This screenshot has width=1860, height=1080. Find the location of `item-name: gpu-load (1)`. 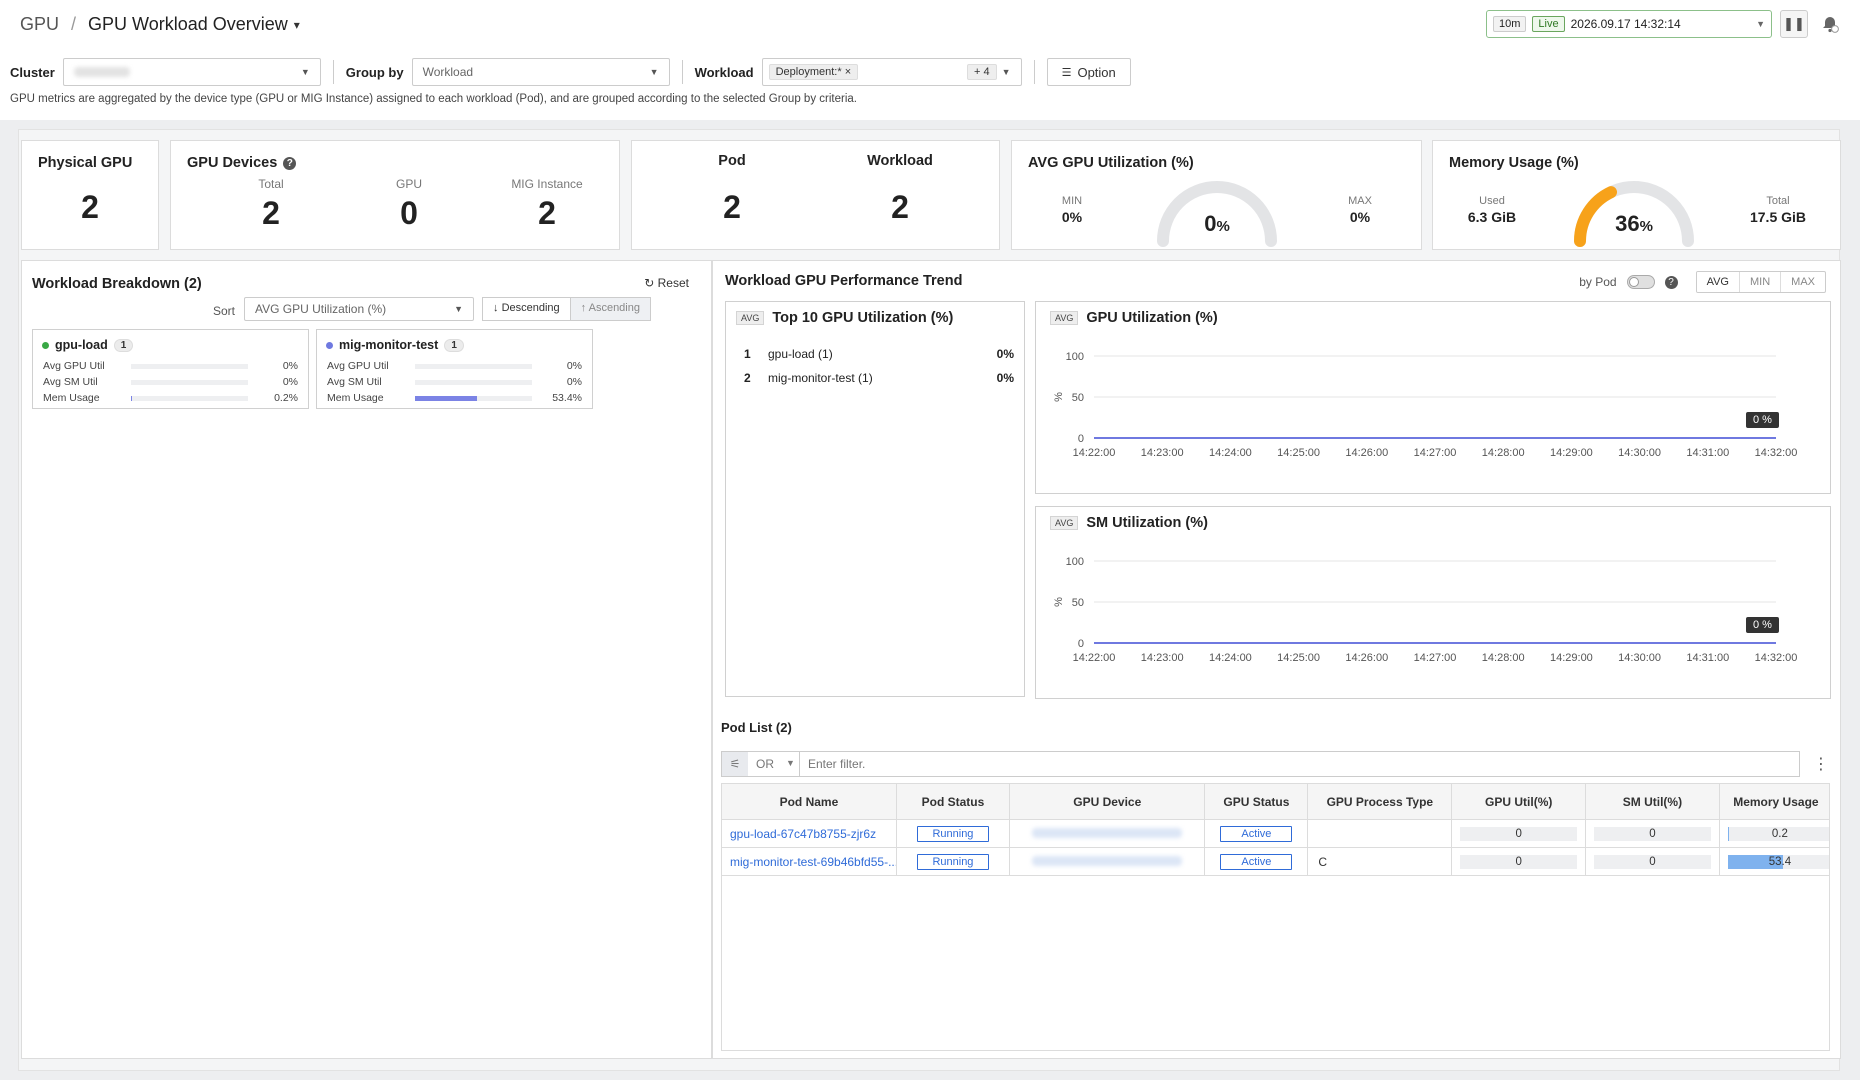

item-name: gpu-load (1) is located at coordinates (800, 354).